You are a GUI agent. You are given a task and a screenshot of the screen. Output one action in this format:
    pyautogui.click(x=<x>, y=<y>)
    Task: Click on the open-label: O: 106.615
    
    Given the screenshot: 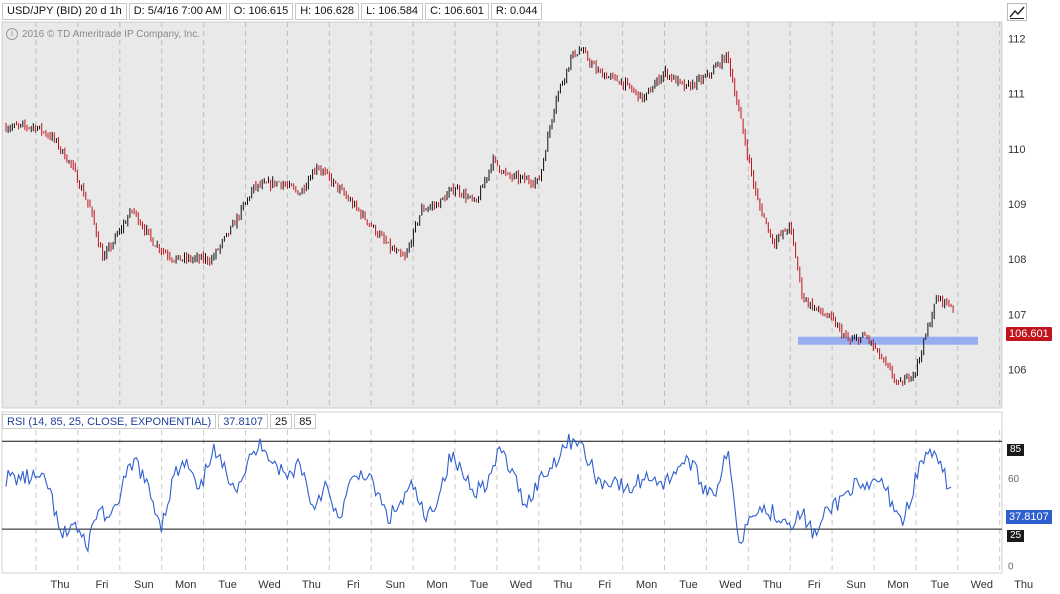 What is the action you would take?
    pyautogui.click(x=261, y=11)
    